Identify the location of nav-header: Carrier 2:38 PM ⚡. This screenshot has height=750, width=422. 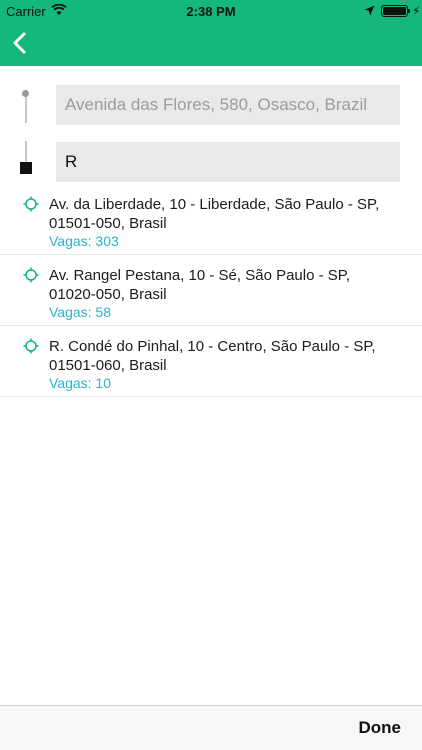
(211, 33).